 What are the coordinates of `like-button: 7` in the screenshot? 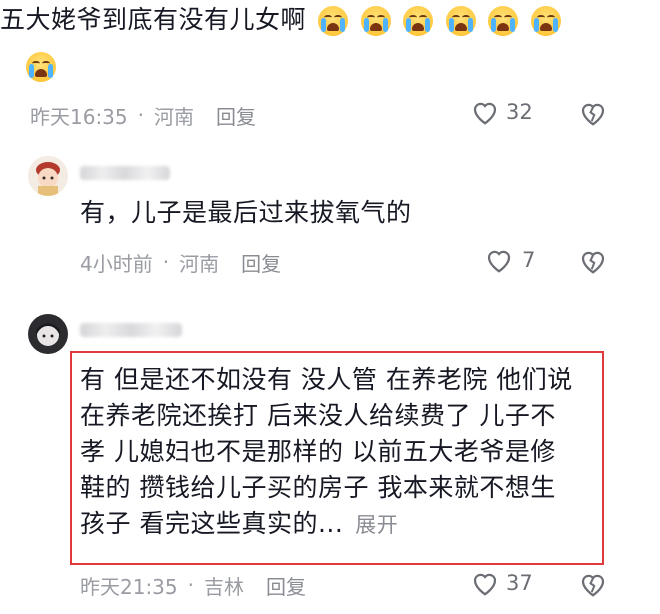 It's located at (509, 260).